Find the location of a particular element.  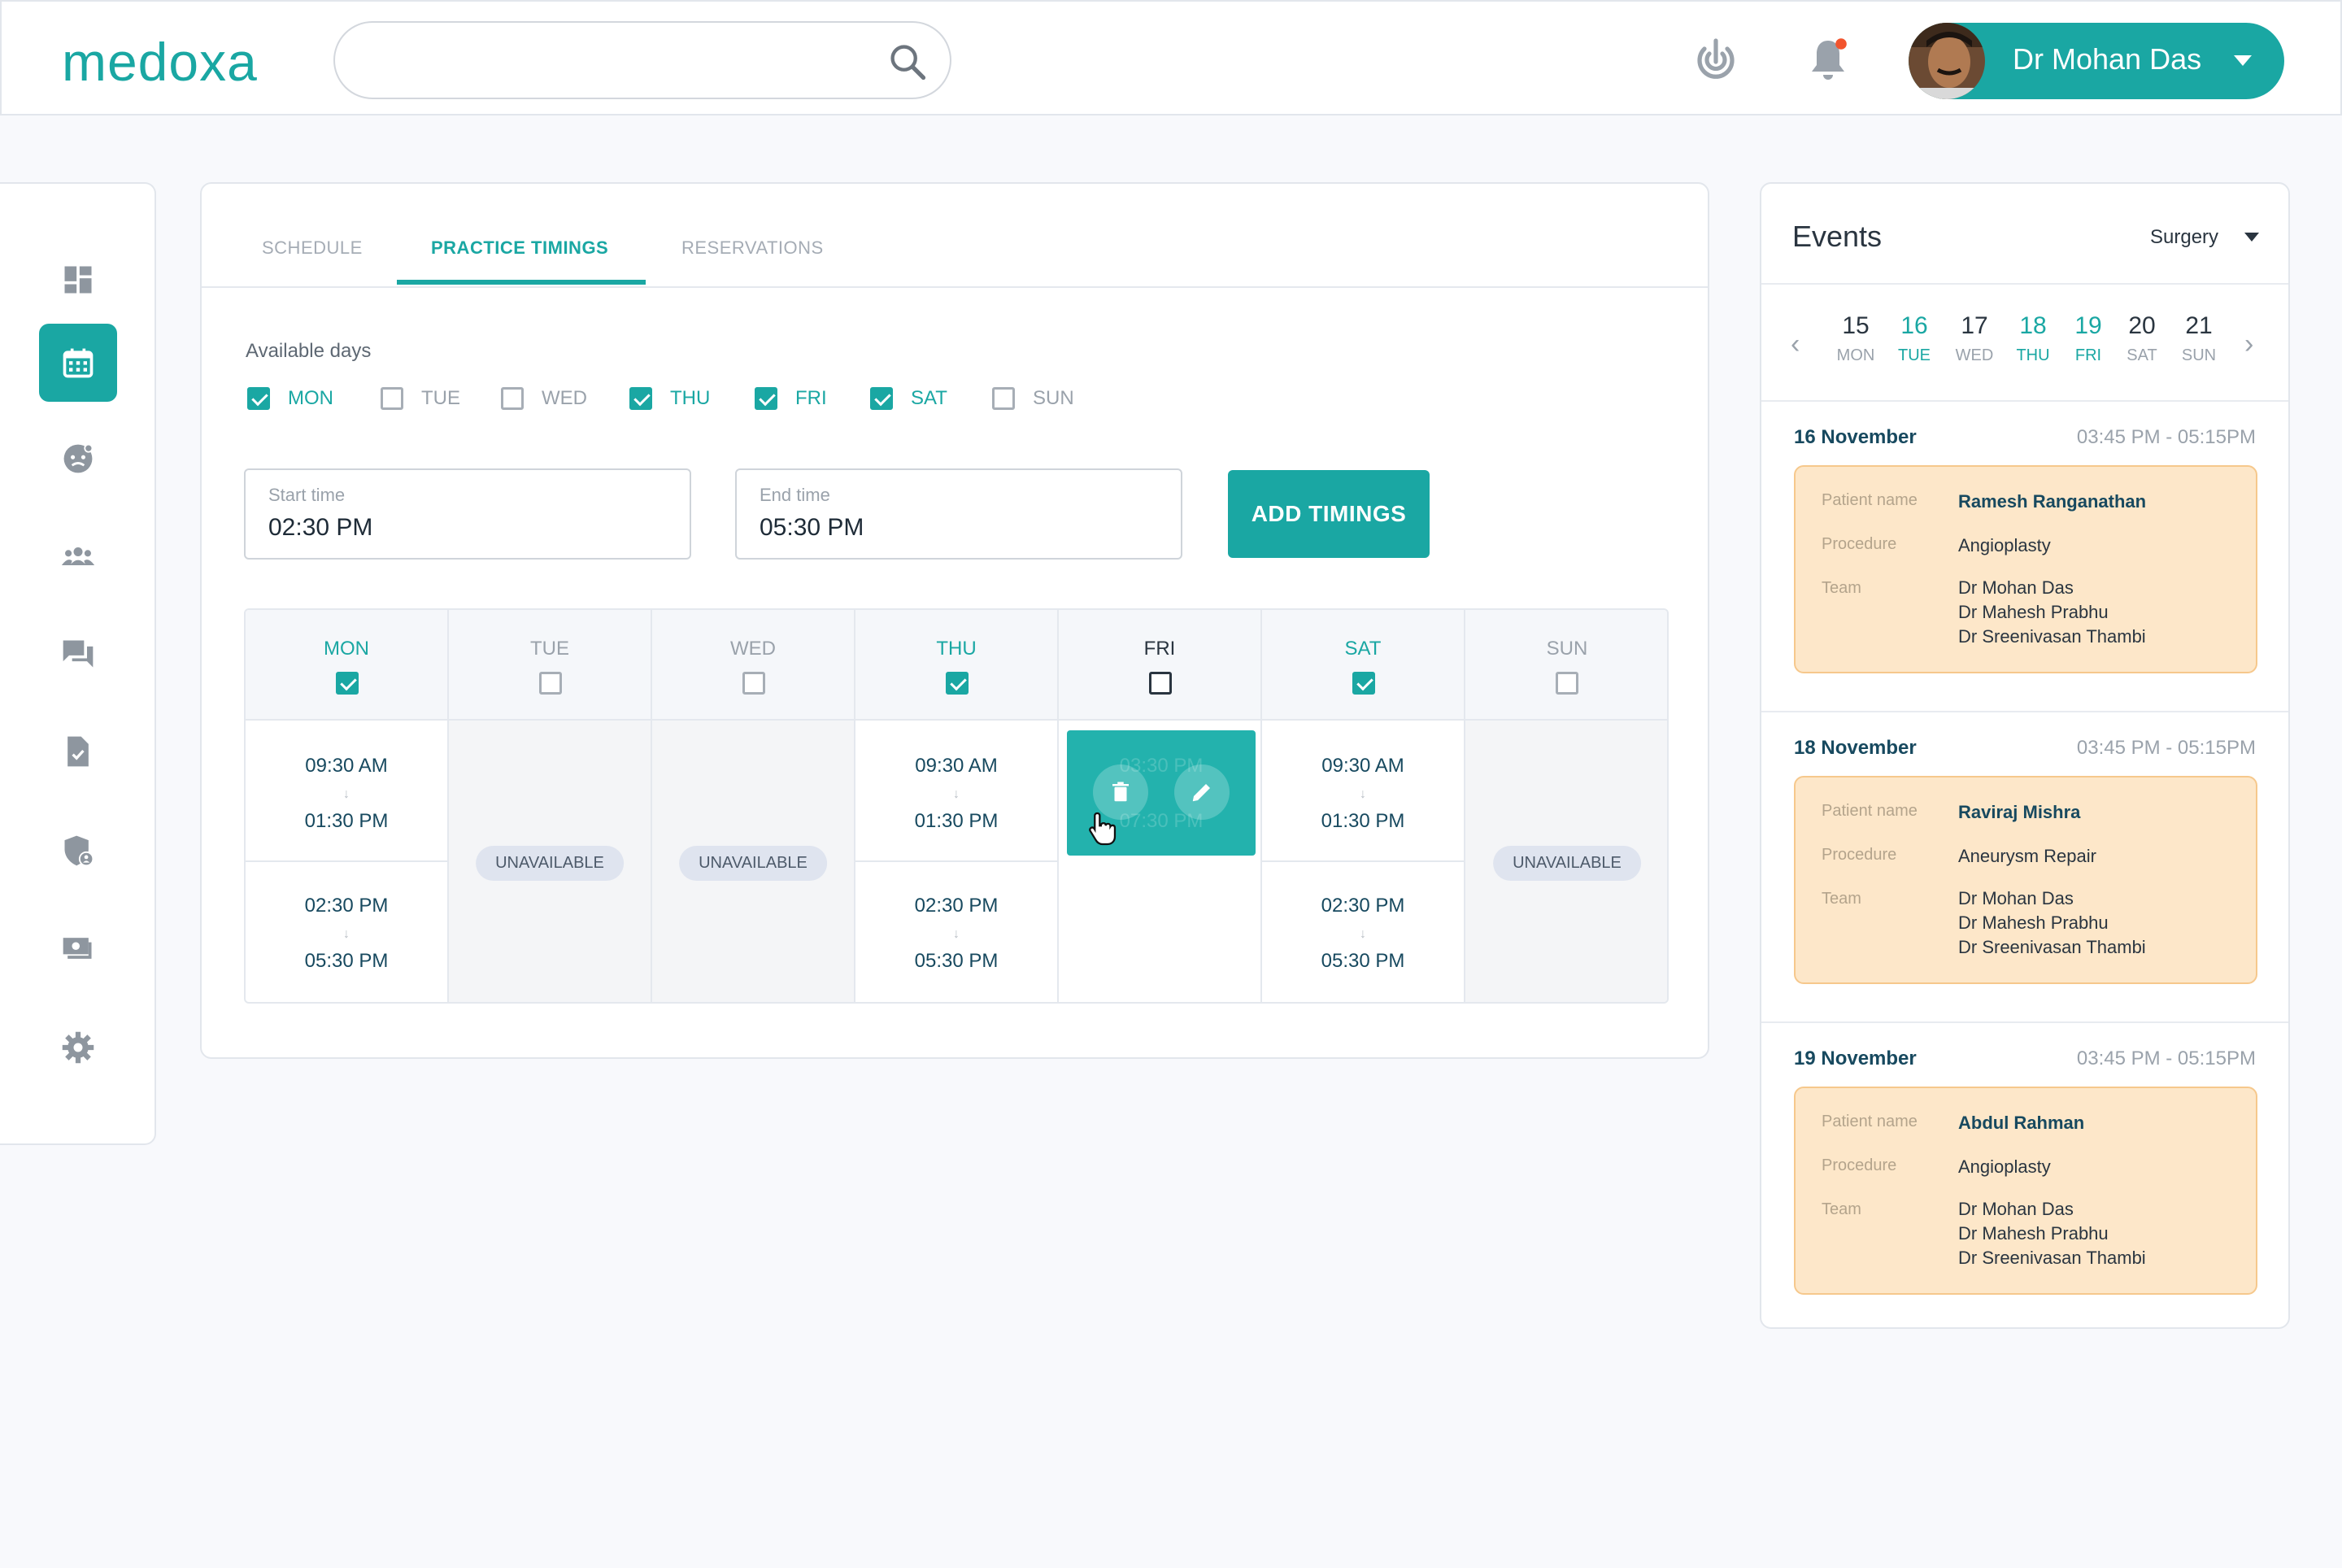

day-checkbox-fri: FRI is located at coordinates (791, 398).